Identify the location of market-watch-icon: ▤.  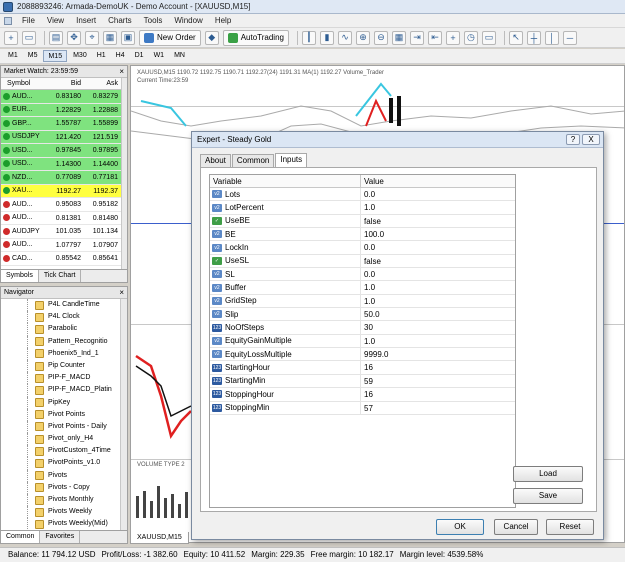
(56, 37).